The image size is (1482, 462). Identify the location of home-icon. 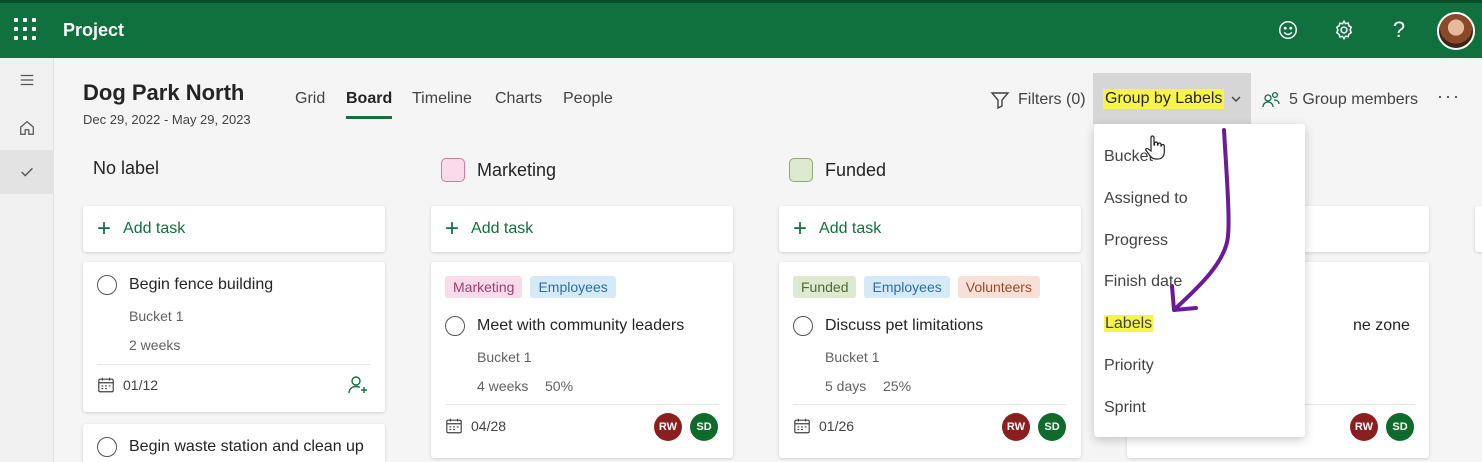
(27, 128).